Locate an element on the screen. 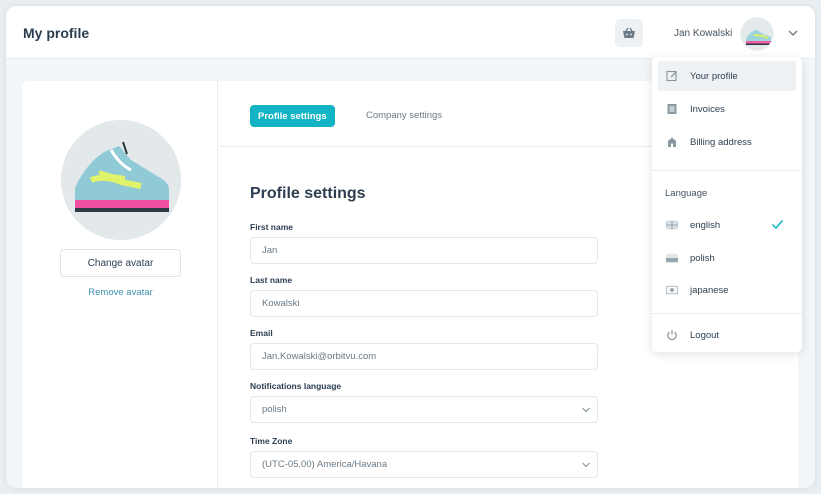 The height and width of the screenshot is (494, 821). check-icon is located at coordinates (777, 225).